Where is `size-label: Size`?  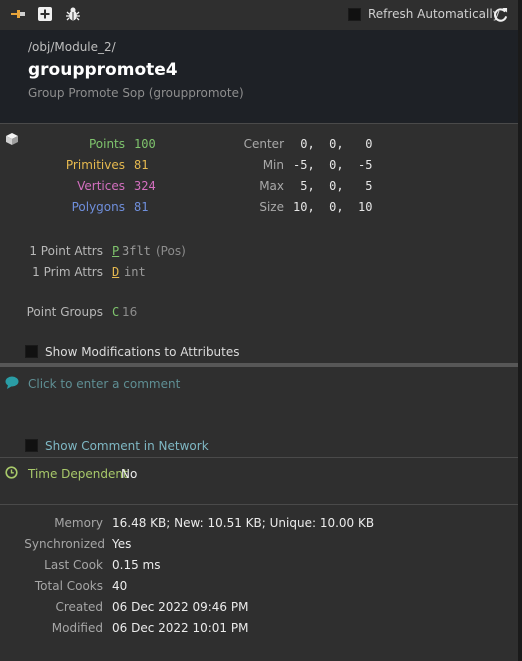
size-label: Size is located at coordinates (271, 207).